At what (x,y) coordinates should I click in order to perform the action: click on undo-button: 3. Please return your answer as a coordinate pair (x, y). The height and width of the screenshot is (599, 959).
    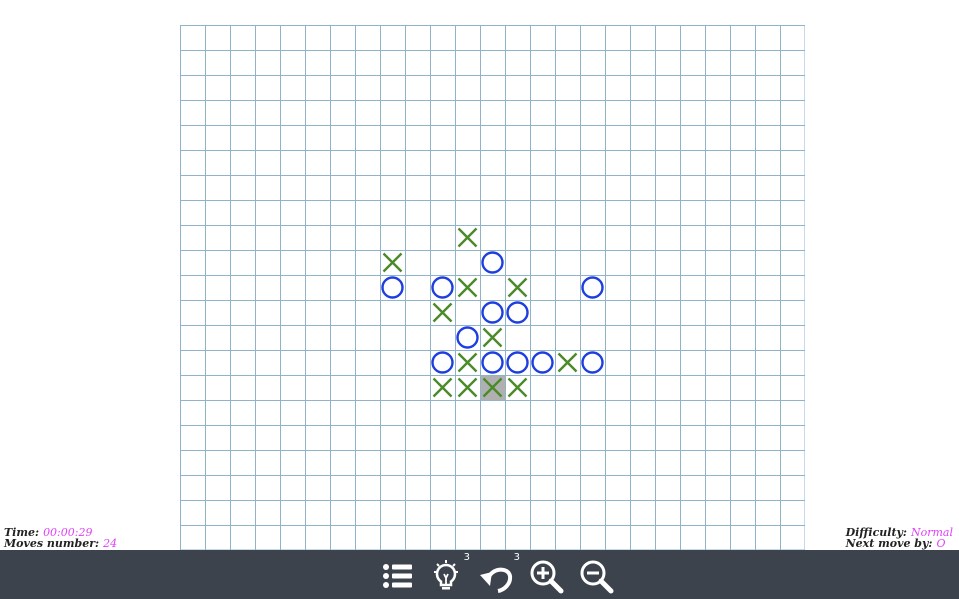
    Looking at the image, I should click on (499, 573).